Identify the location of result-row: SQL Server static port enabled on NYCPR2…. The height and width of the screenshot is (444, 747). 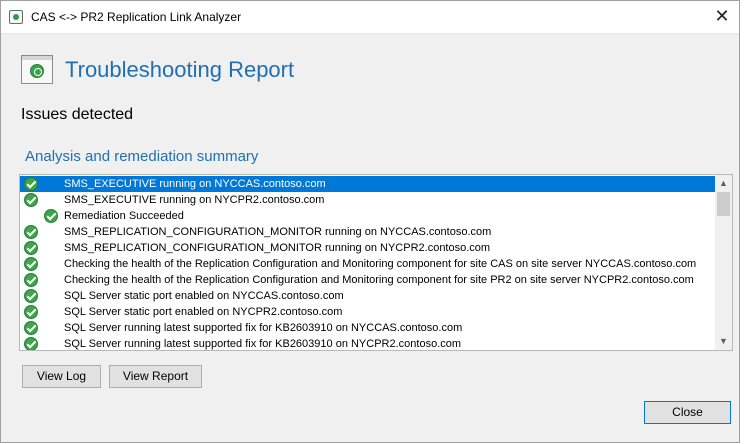
(368, 312).